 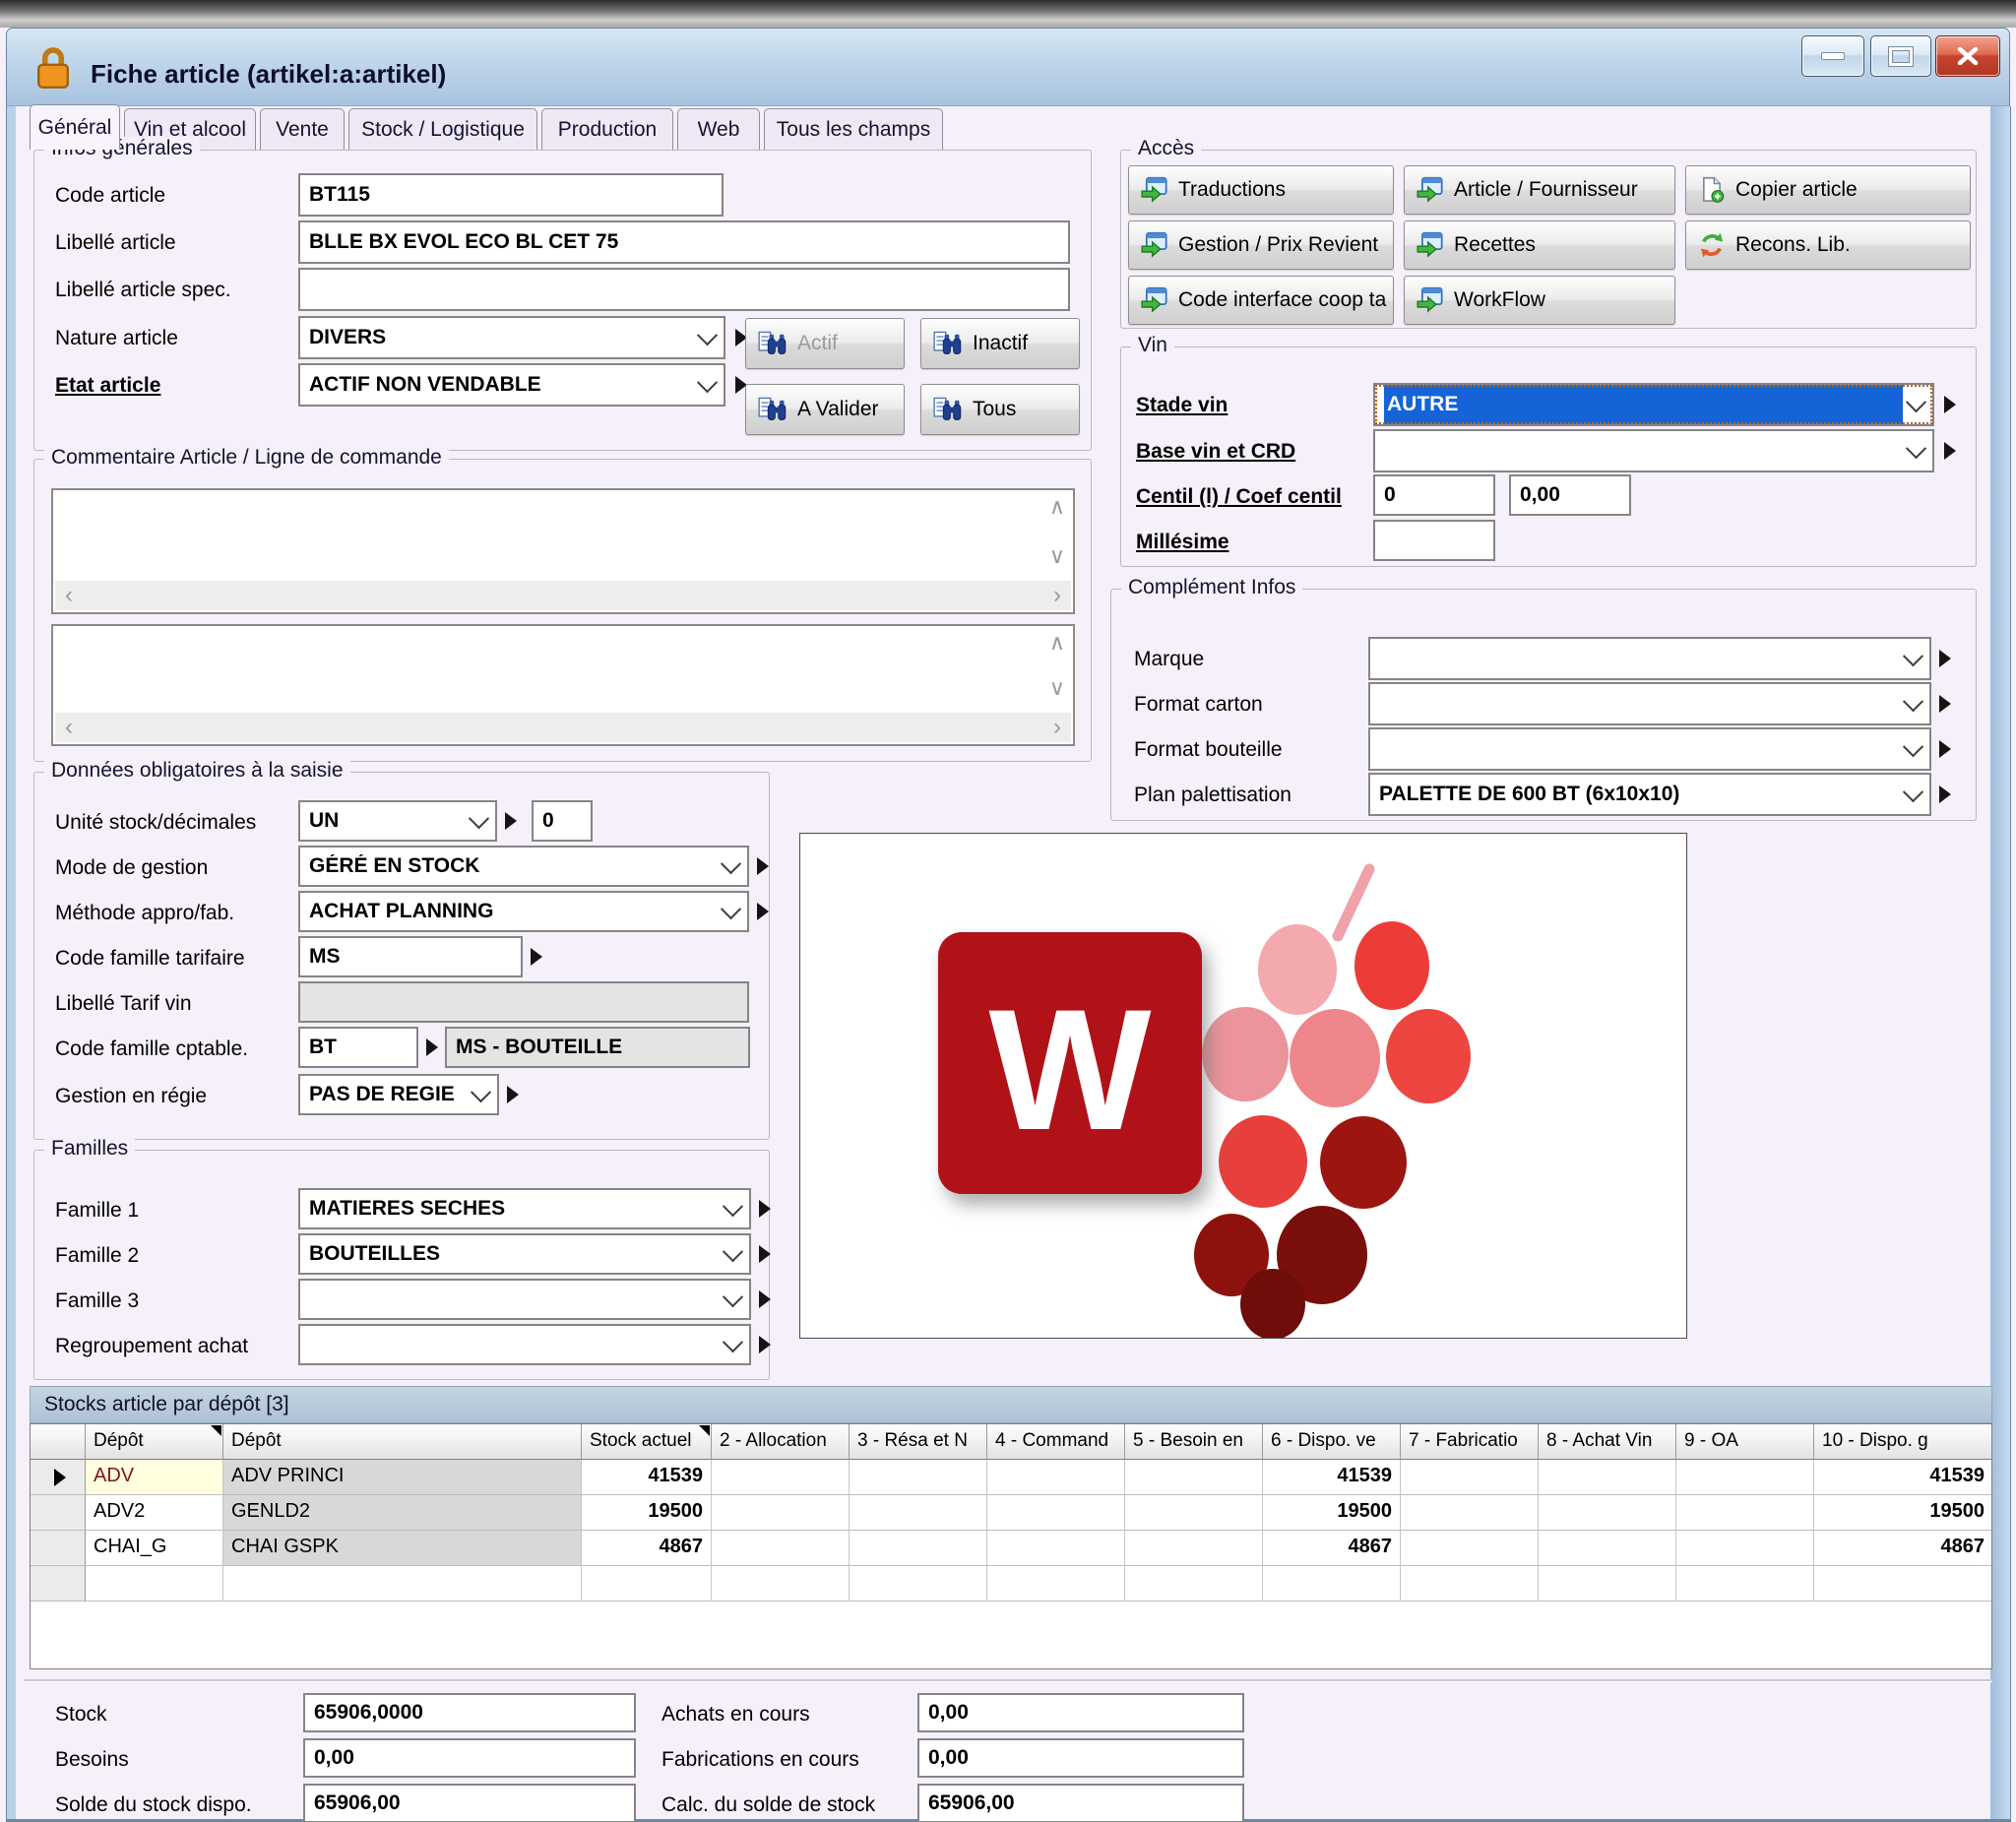 What do you see at coordinates (1434, 541) in the screenshot?
I see `millesime-field` at bounding box center [1434, 541].